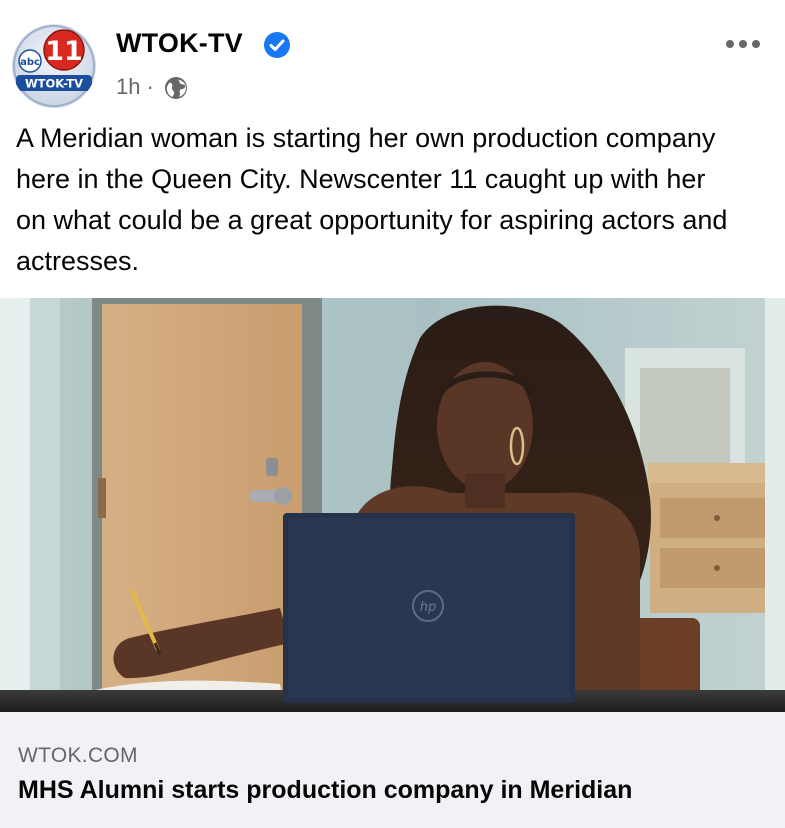  What do you see at coordinates (54, 84) in the screenshot?
I see `logo-station: WTOK-TV` at bounding box center [54, 84].